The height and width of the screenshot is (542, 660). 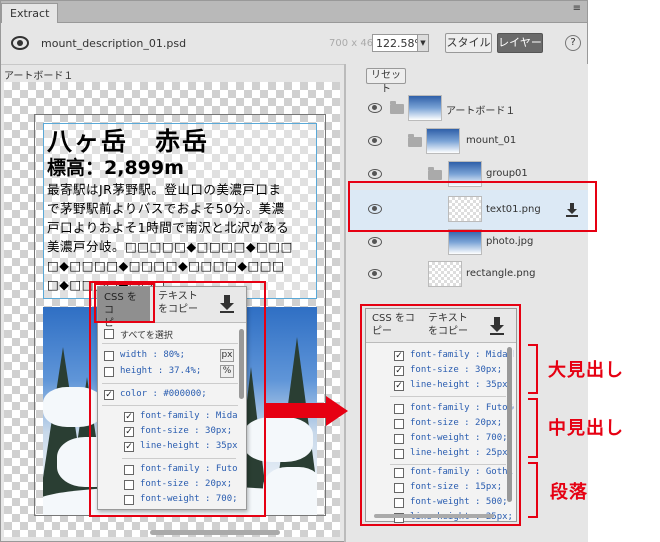 What do you see at coordinates (533, 428) in the screenshot?
I see `bracket-medium-heading` at bounding box center [533, 428].